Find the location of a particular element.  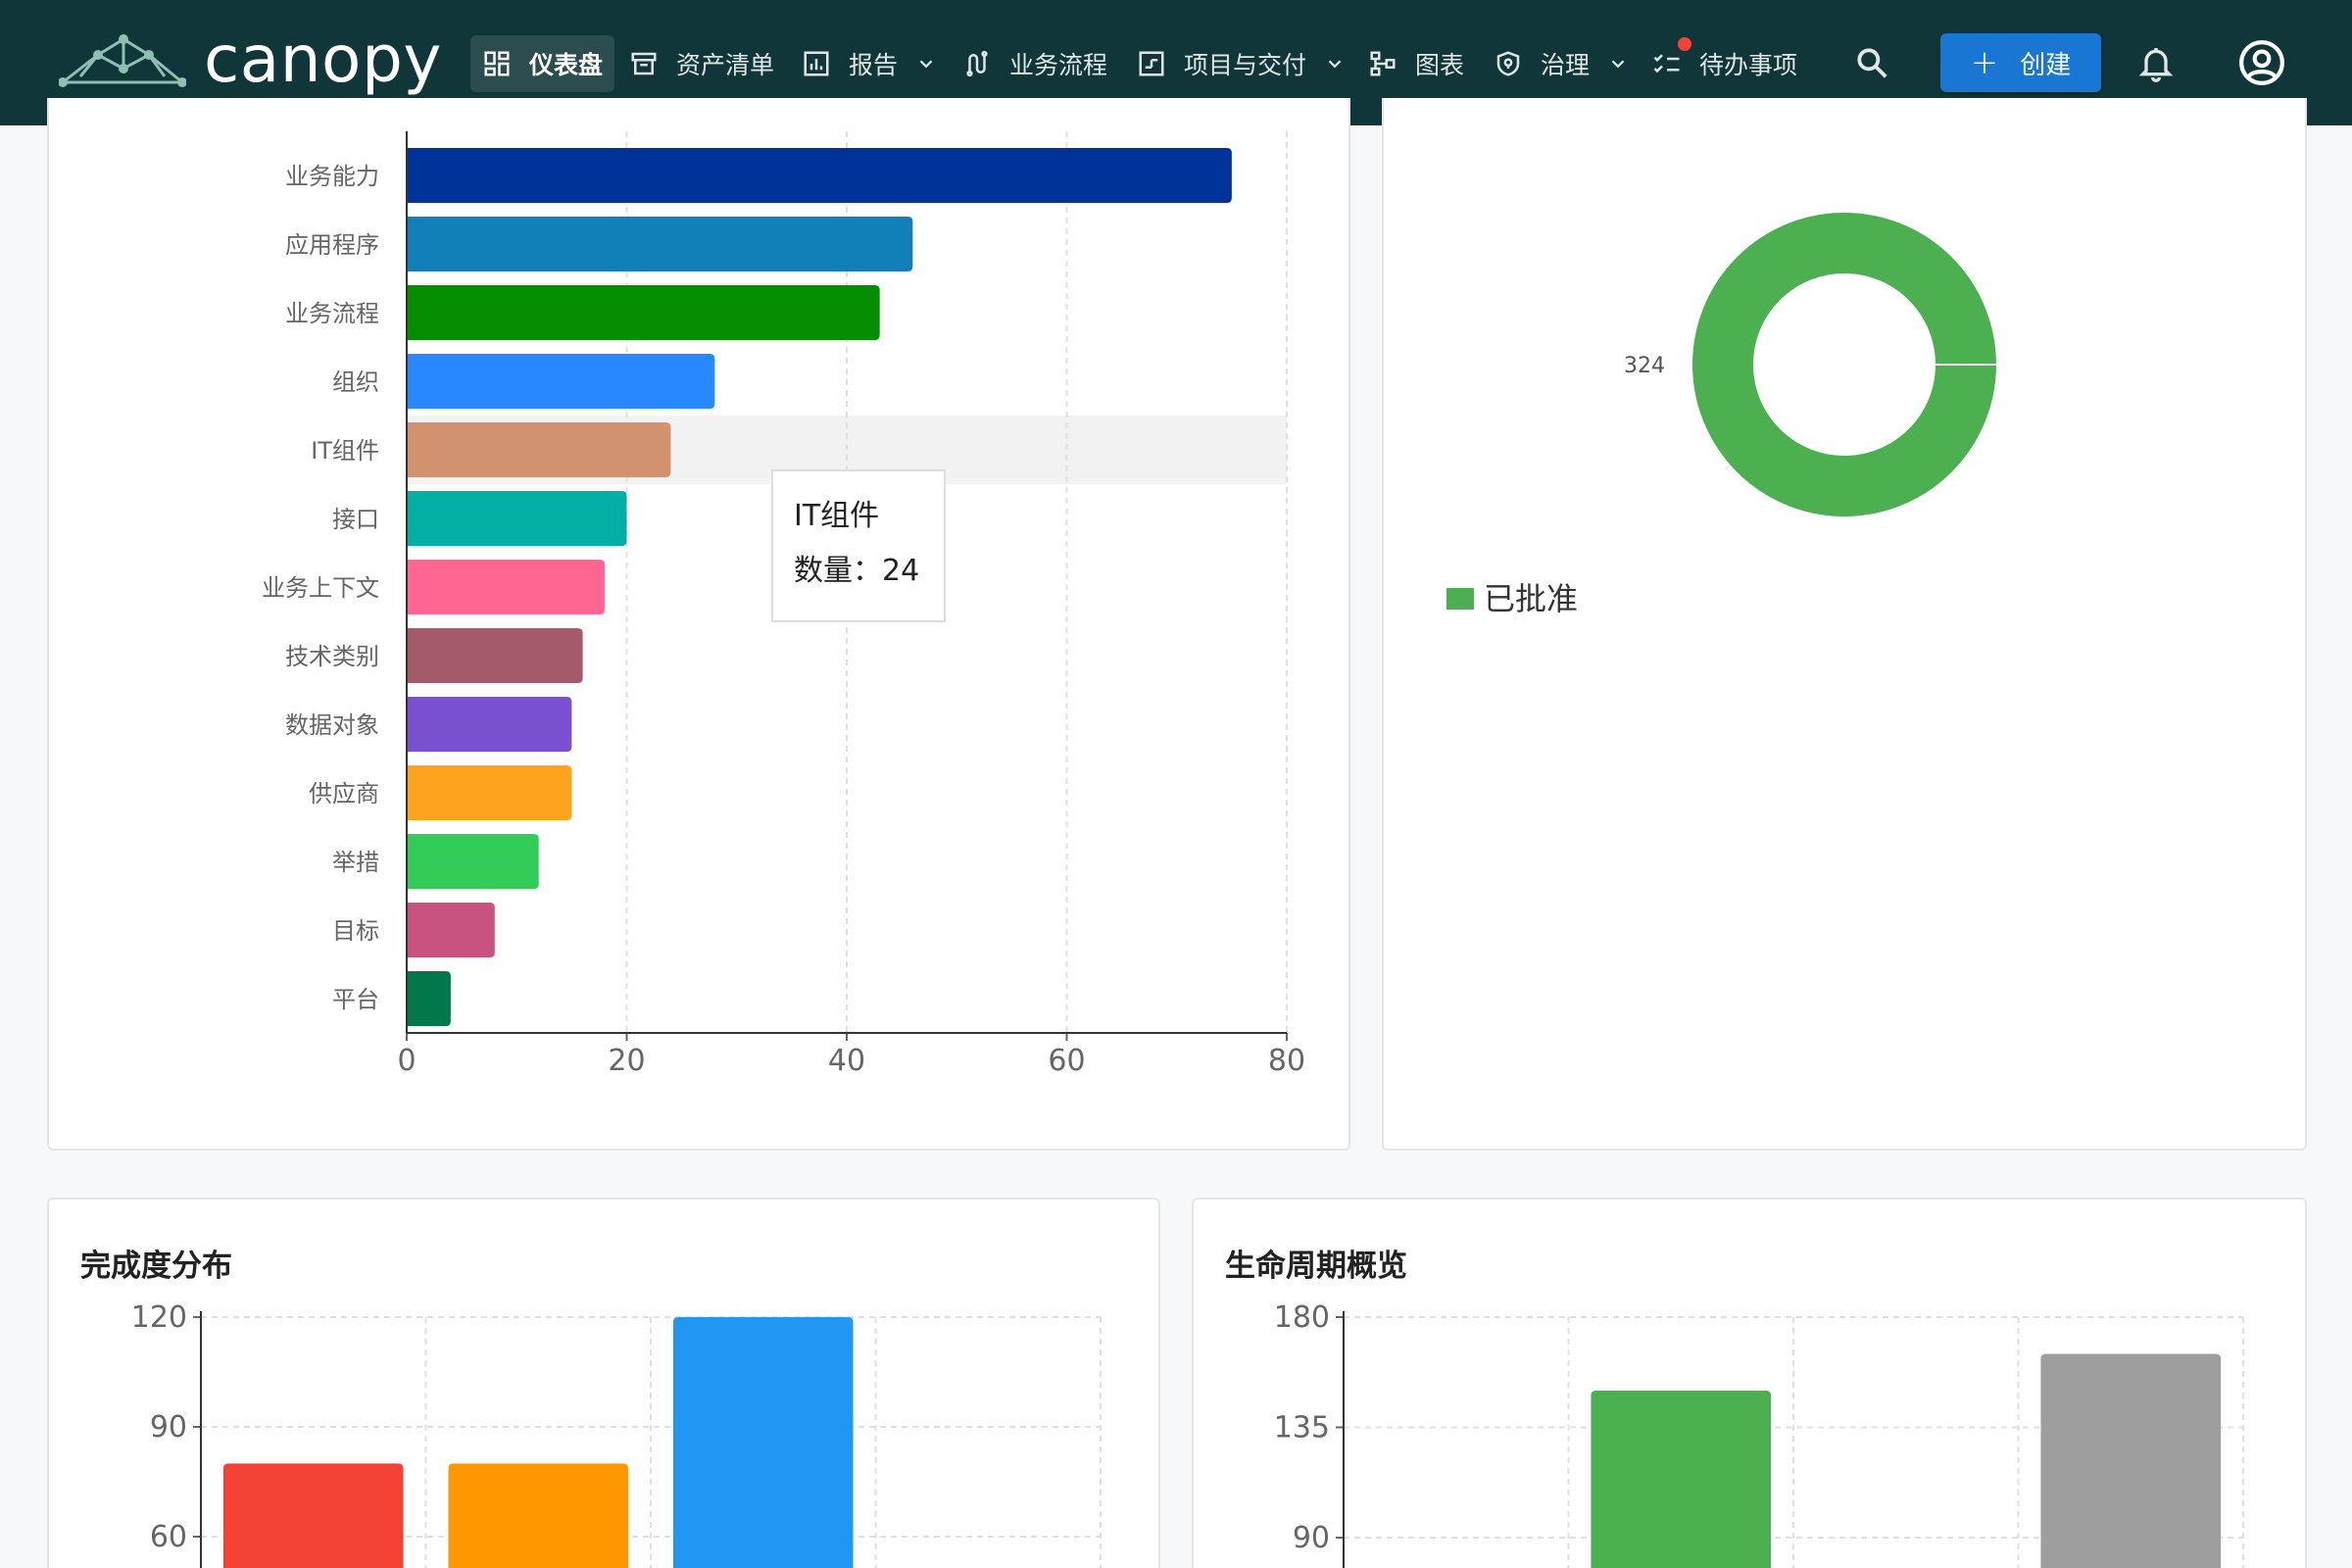

category-label: IT组件 is located at coordinates (345, 451).